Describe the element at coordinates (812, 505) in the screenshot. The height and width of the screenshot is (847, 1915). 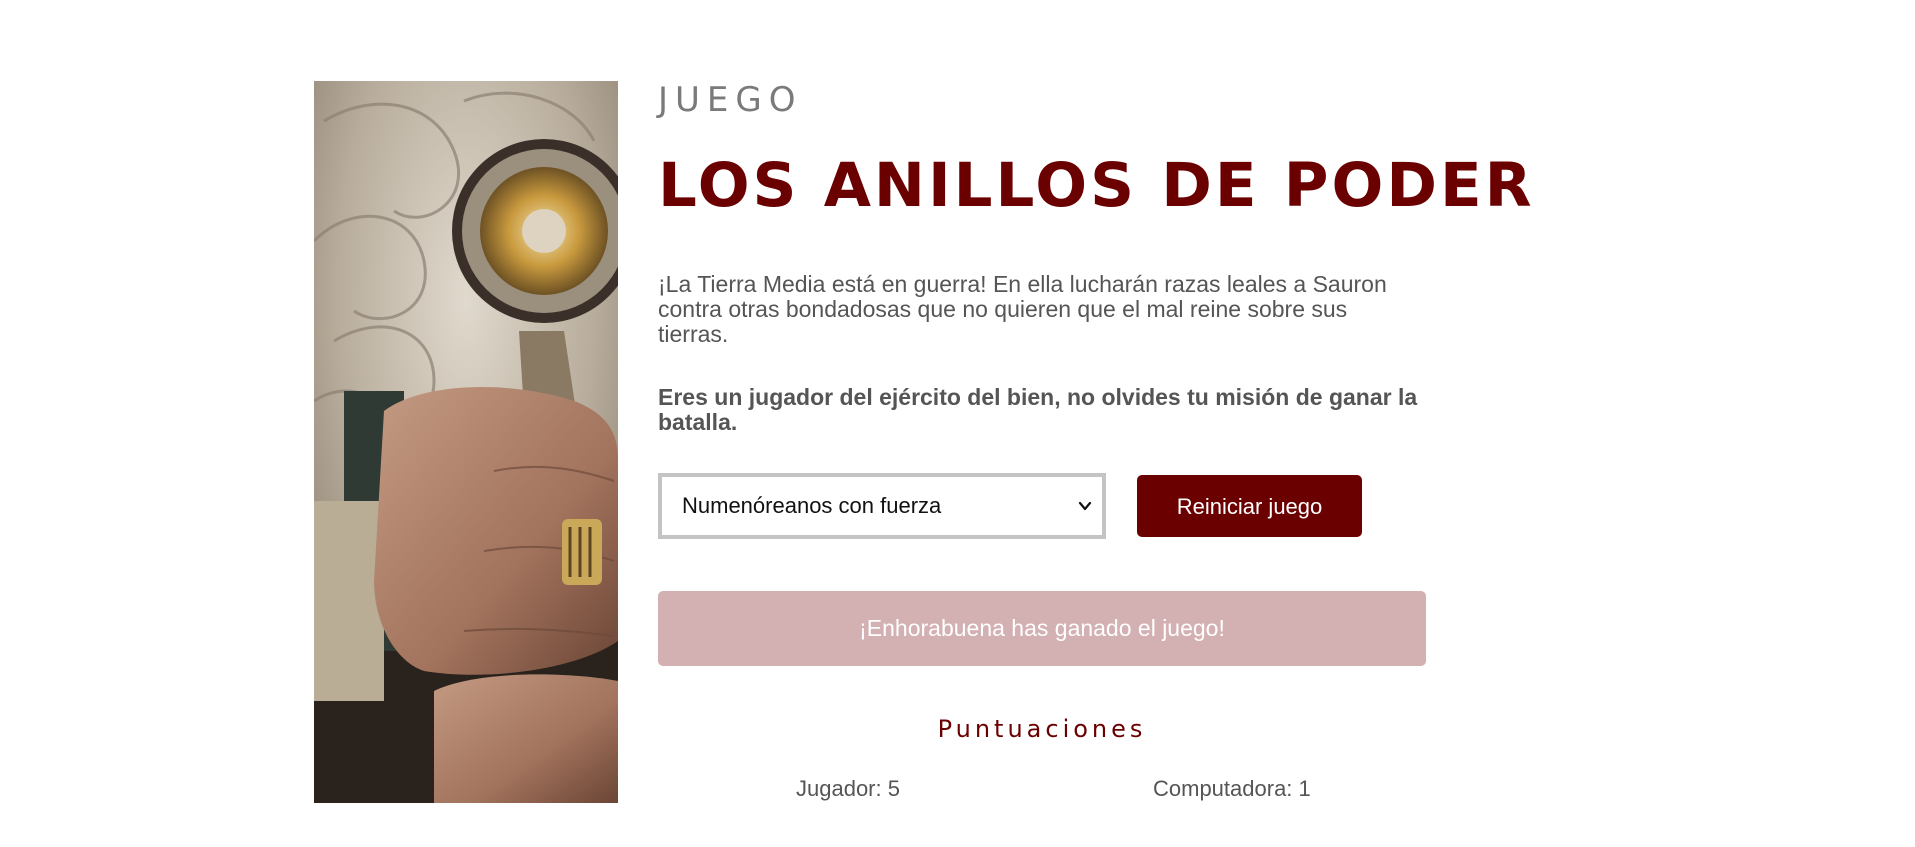
I see `race-select-value: Numenóreanos con fuerza` at that location.